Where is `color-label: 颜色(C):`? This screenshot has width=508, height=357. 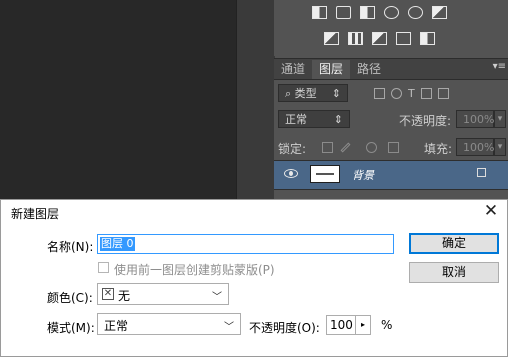
color-label: 颜色(C): is located at coordinates (70, 298).